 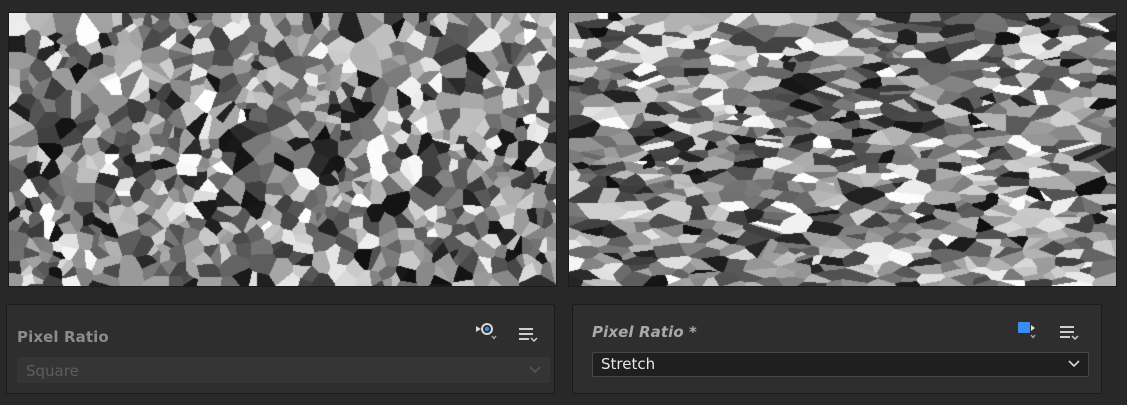 What do you see at coordinates (280, 349) in the screenshot?
I see `pixel-ratio-panel-left: Pixel Ratio Square` at bounding box center [280, 349].